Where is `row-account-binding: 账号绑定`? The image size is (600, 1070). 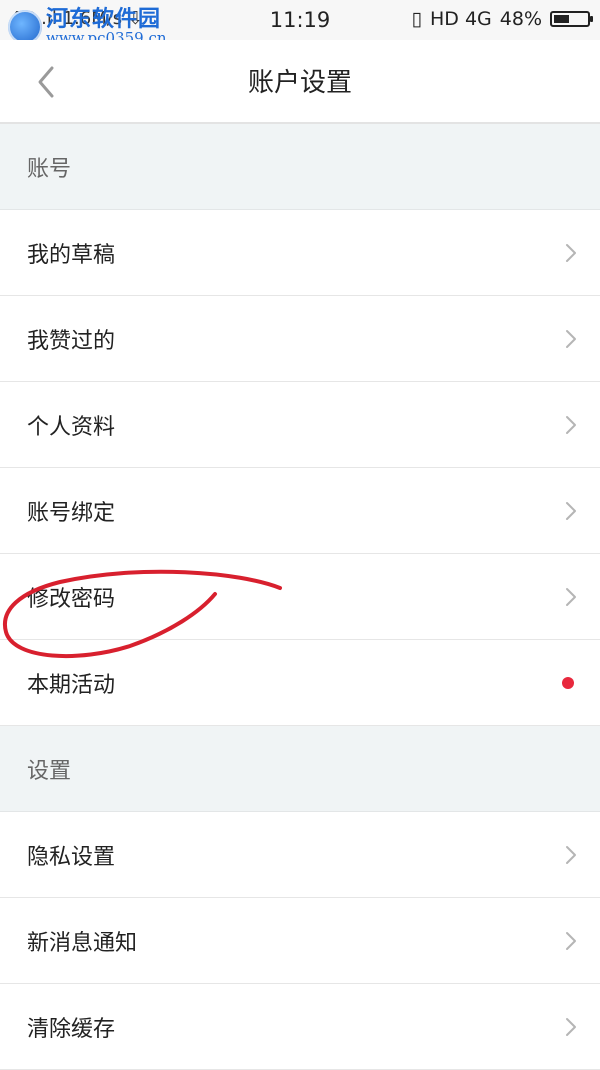
row-account-binding: 账号绑定 is located at coordinates (300, 511).